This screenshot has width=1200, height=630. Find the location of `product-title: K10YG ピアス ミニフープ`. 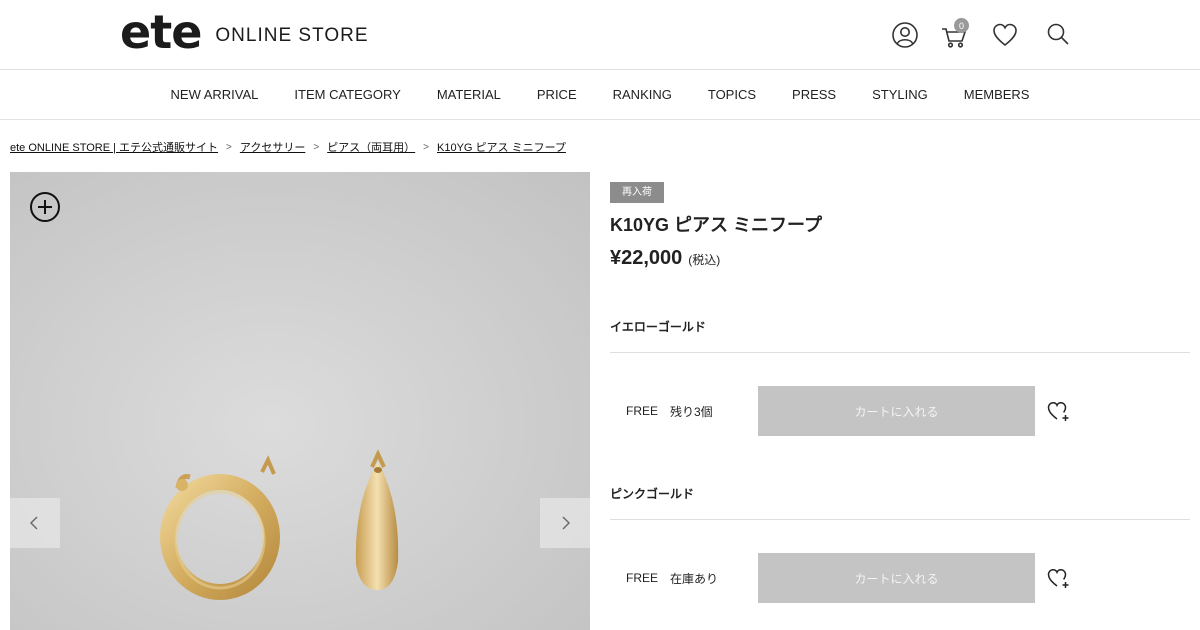

product-title: K10YG ピアス ミニフープ is located at coordinates (716, 225).